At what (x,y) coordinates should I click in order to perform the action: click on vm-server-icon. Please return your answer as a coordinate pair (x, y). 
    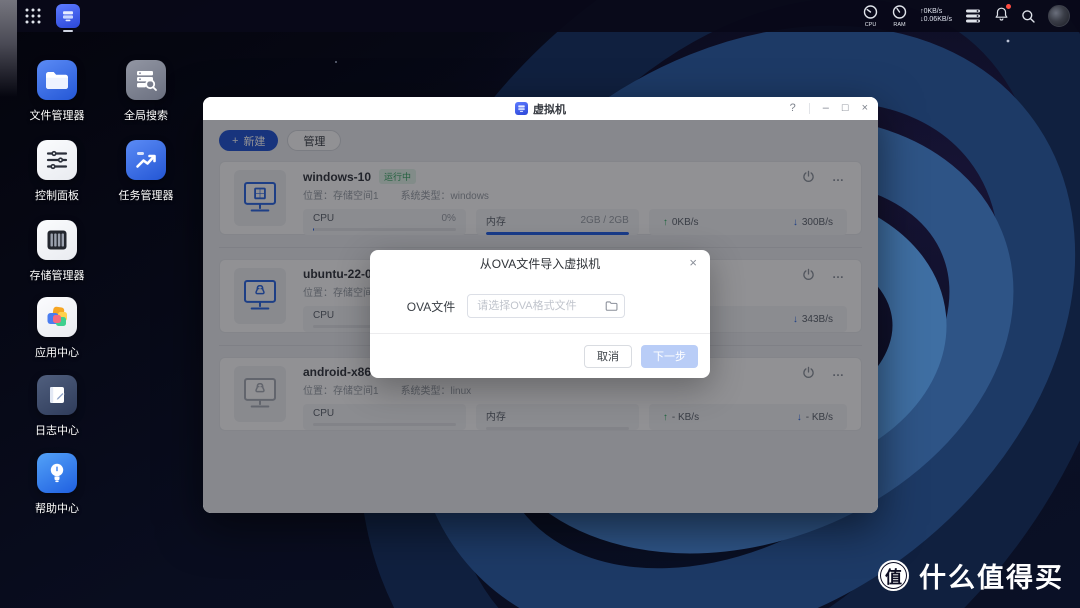
    Looking at the image, I should click on (68, 16).